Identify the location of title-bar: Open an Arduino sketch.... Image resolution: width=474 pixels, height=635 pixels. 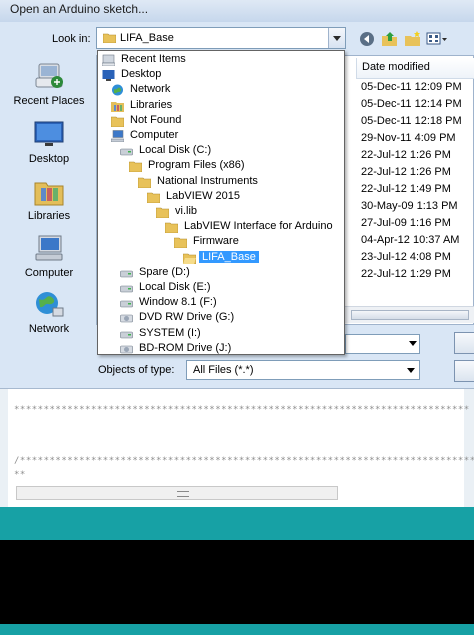
(237, 11).